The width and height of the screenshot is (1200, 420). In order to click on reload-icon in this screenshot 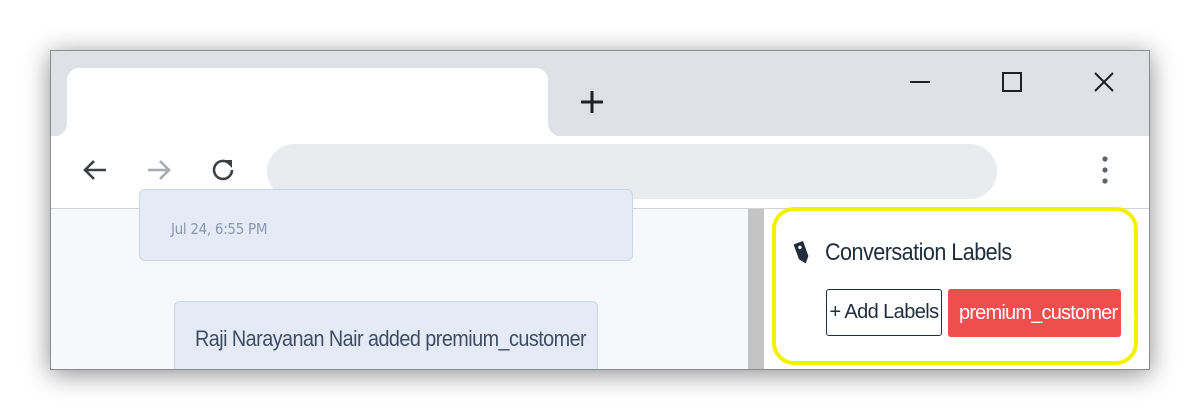, I will do `click(223, 170)`.